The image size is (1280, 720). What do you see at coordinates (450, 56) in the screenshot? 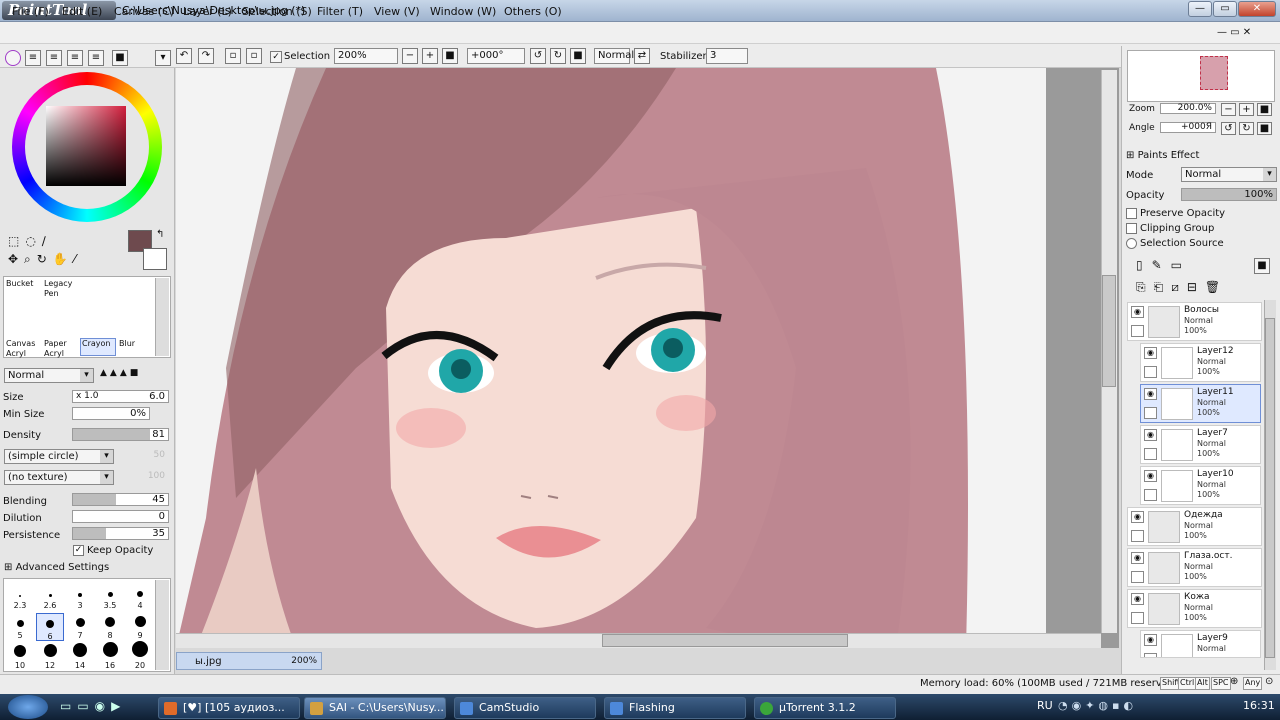
I see `zoom-reset-icon: ■` at bounding box center [450, 56].